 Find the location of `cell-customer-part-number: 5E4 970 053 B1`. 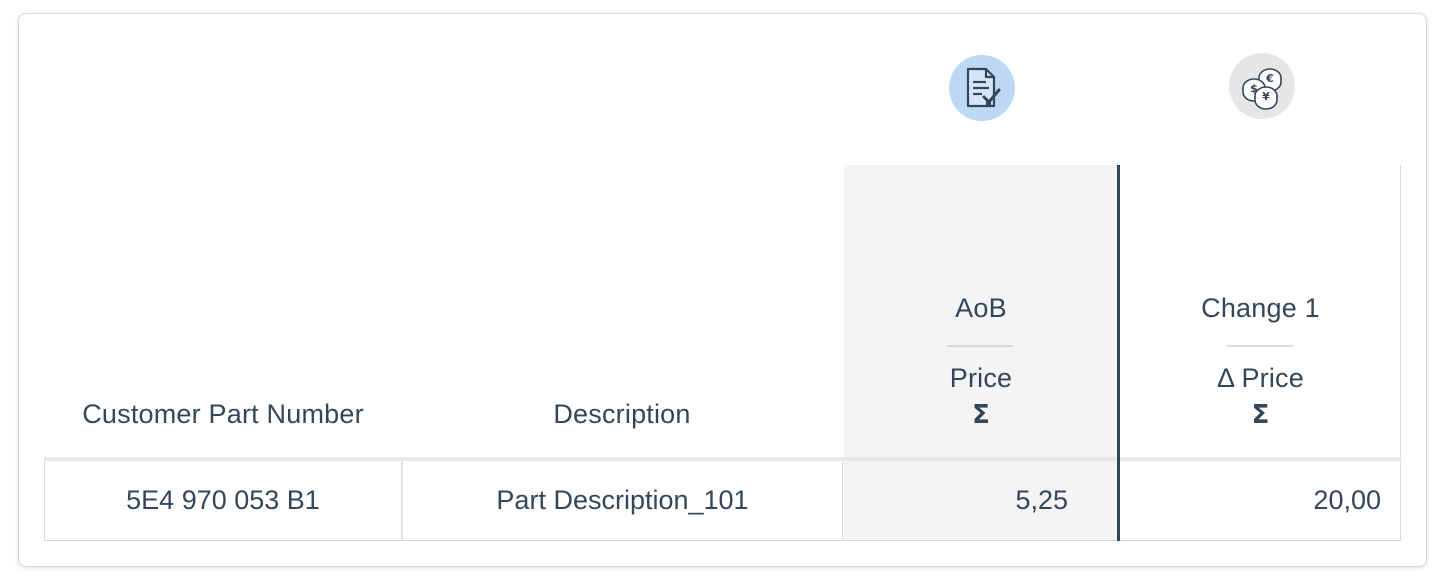

cell-customer-part-number: 5E4 970 053 B1 is located at coordinates (224, 500).